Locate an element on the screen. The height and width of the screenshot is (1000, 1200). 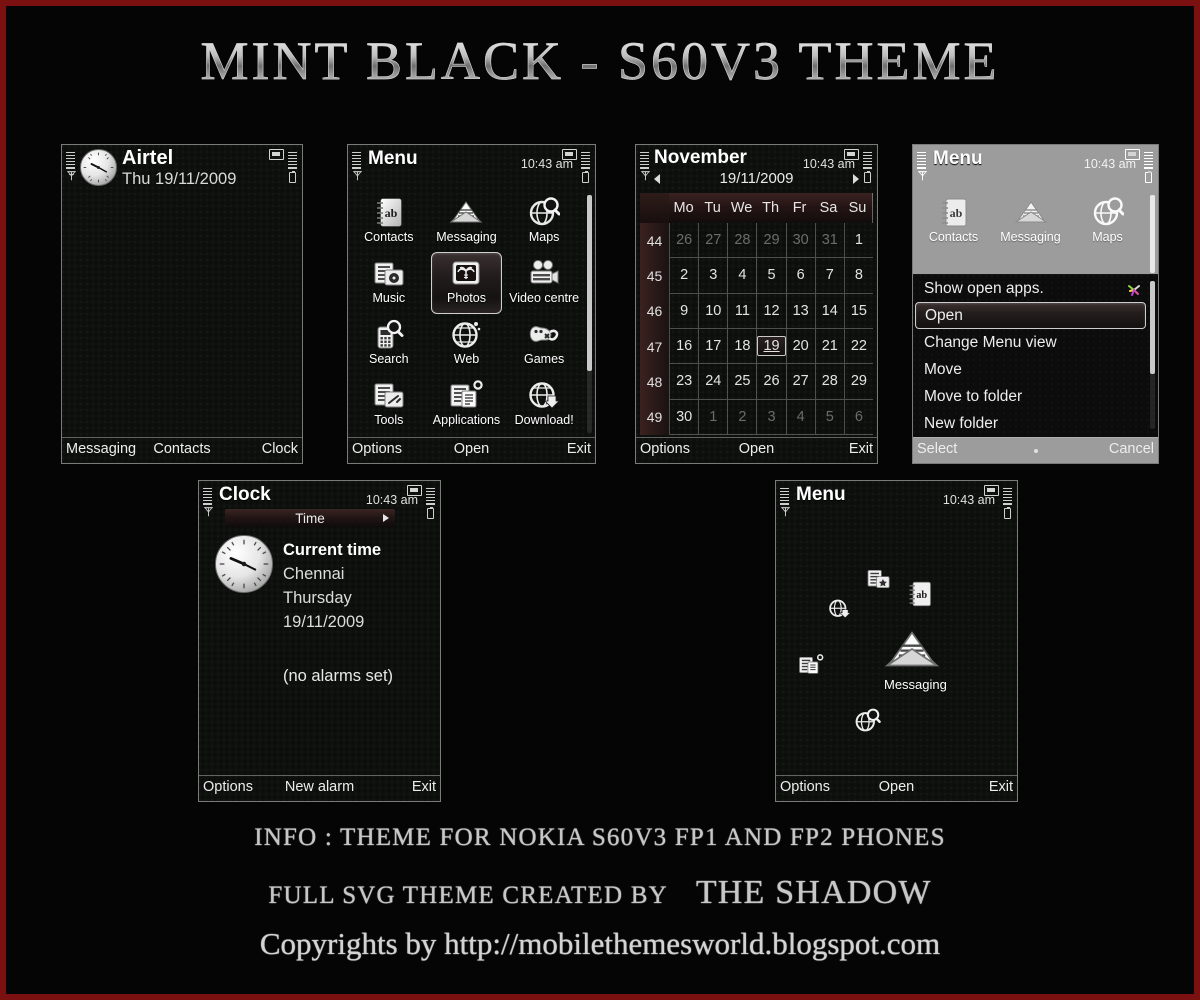
calendar-day-cell: 12 is located at coordinates (771, 311).